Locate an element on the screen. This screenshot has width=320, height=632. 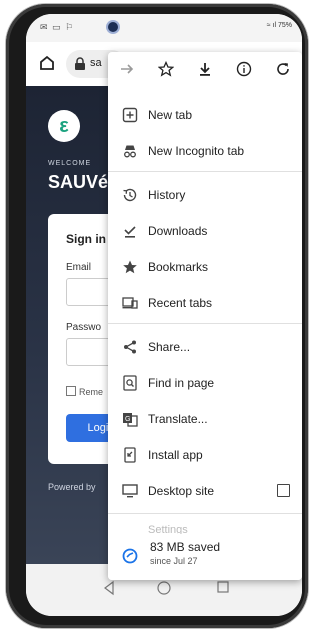
data-saved-amount: 83 MB saved is located at coordinates (185, 547).